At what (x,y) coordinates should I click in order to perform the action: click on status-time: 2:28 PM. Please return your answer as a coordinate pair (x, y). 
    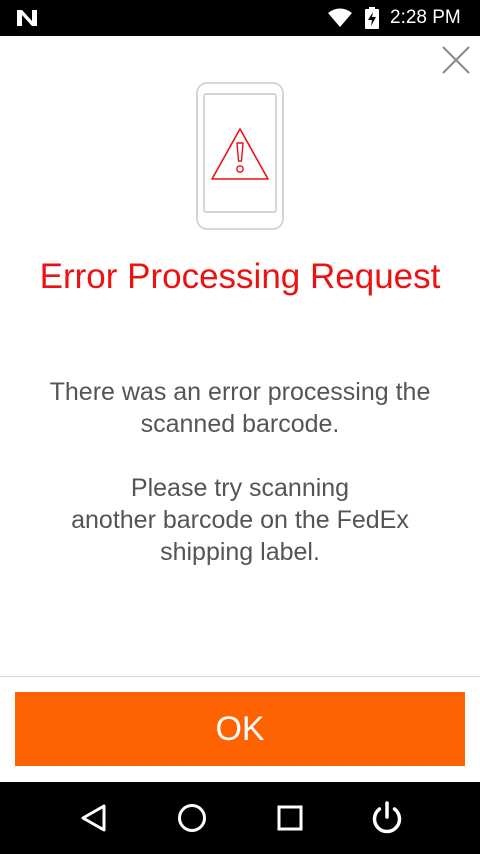
    Looking at the image, I should click on (425, 17).